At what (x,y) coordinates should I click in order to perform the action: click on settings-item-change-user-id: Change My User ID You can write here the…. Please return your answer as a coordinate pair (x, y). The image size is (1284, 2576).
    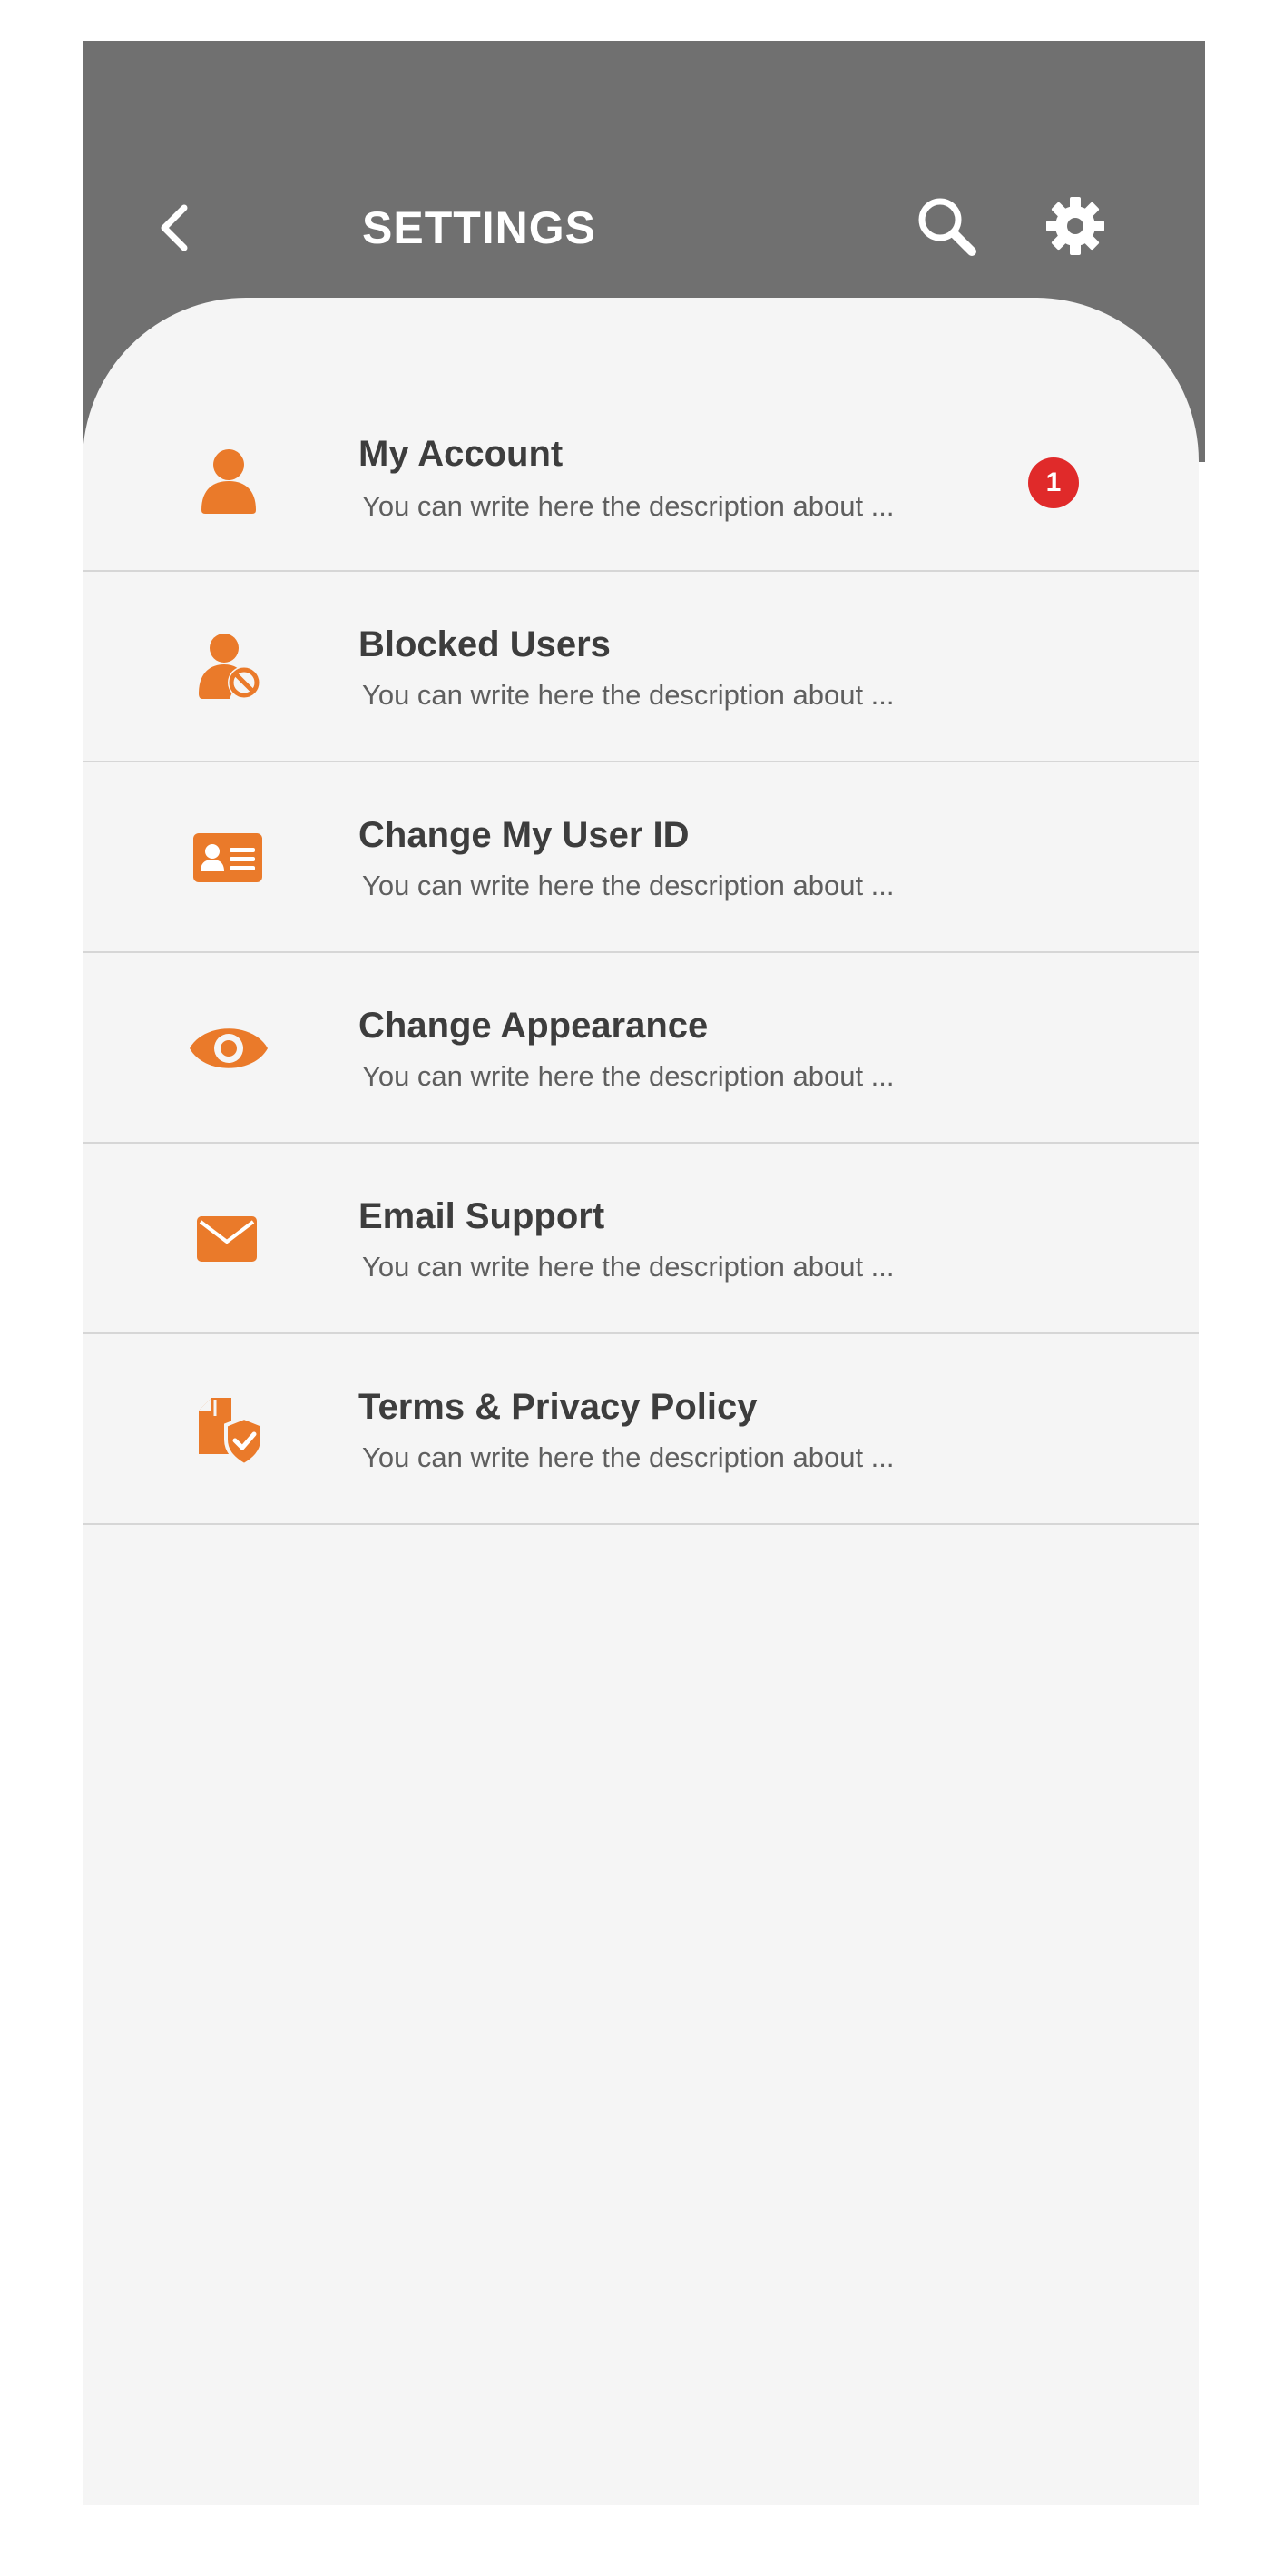
    Looking at the image, I should click on (641, 857).